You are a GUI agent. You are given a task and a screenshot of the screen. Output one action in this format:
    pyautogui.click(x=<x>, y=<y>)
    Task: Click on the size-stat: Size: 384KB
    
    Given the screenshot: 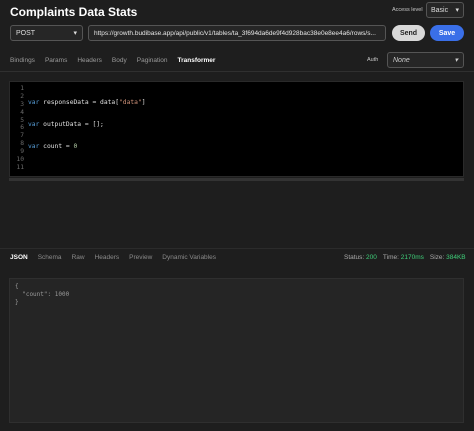 What is the action you would take?
    pyautogui.click(x=448, y=257)
    